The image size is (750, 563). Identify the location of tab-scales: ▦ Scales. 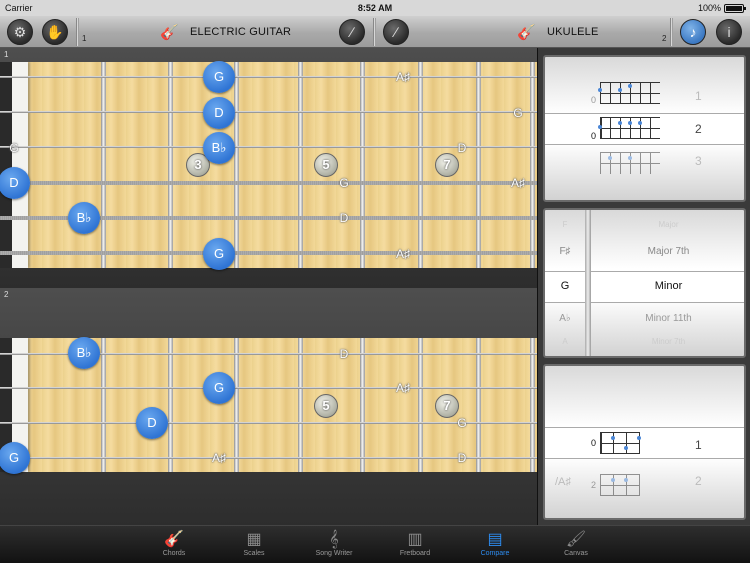
(254, 544).